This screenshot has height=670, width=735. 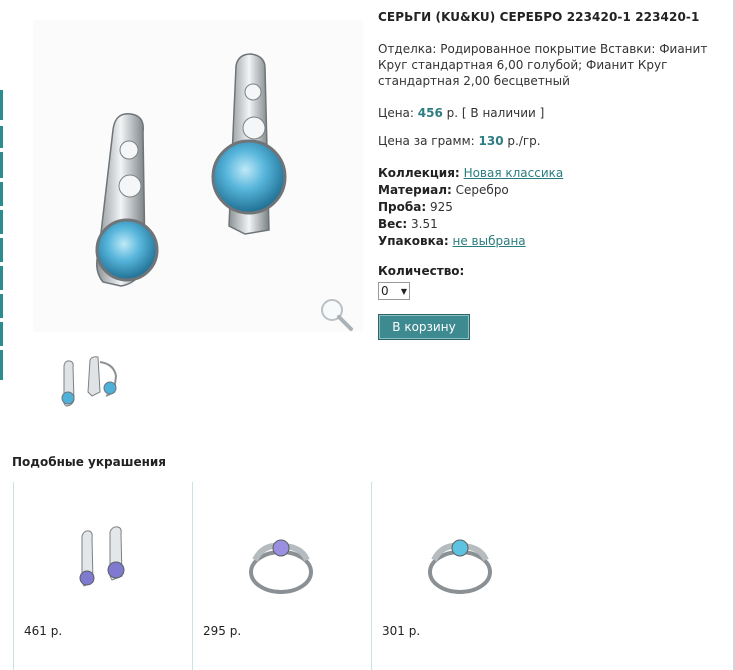 What do you see at coordinates (402, 207) in the screenshot?
I see `proba-label: Проба:` at bounding box center [402, 207].